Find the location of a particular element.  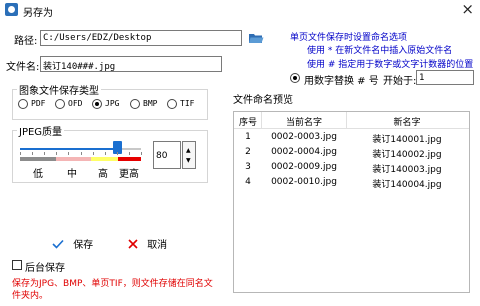

cancel-button: 取消 is located at coordinates (147, 243).